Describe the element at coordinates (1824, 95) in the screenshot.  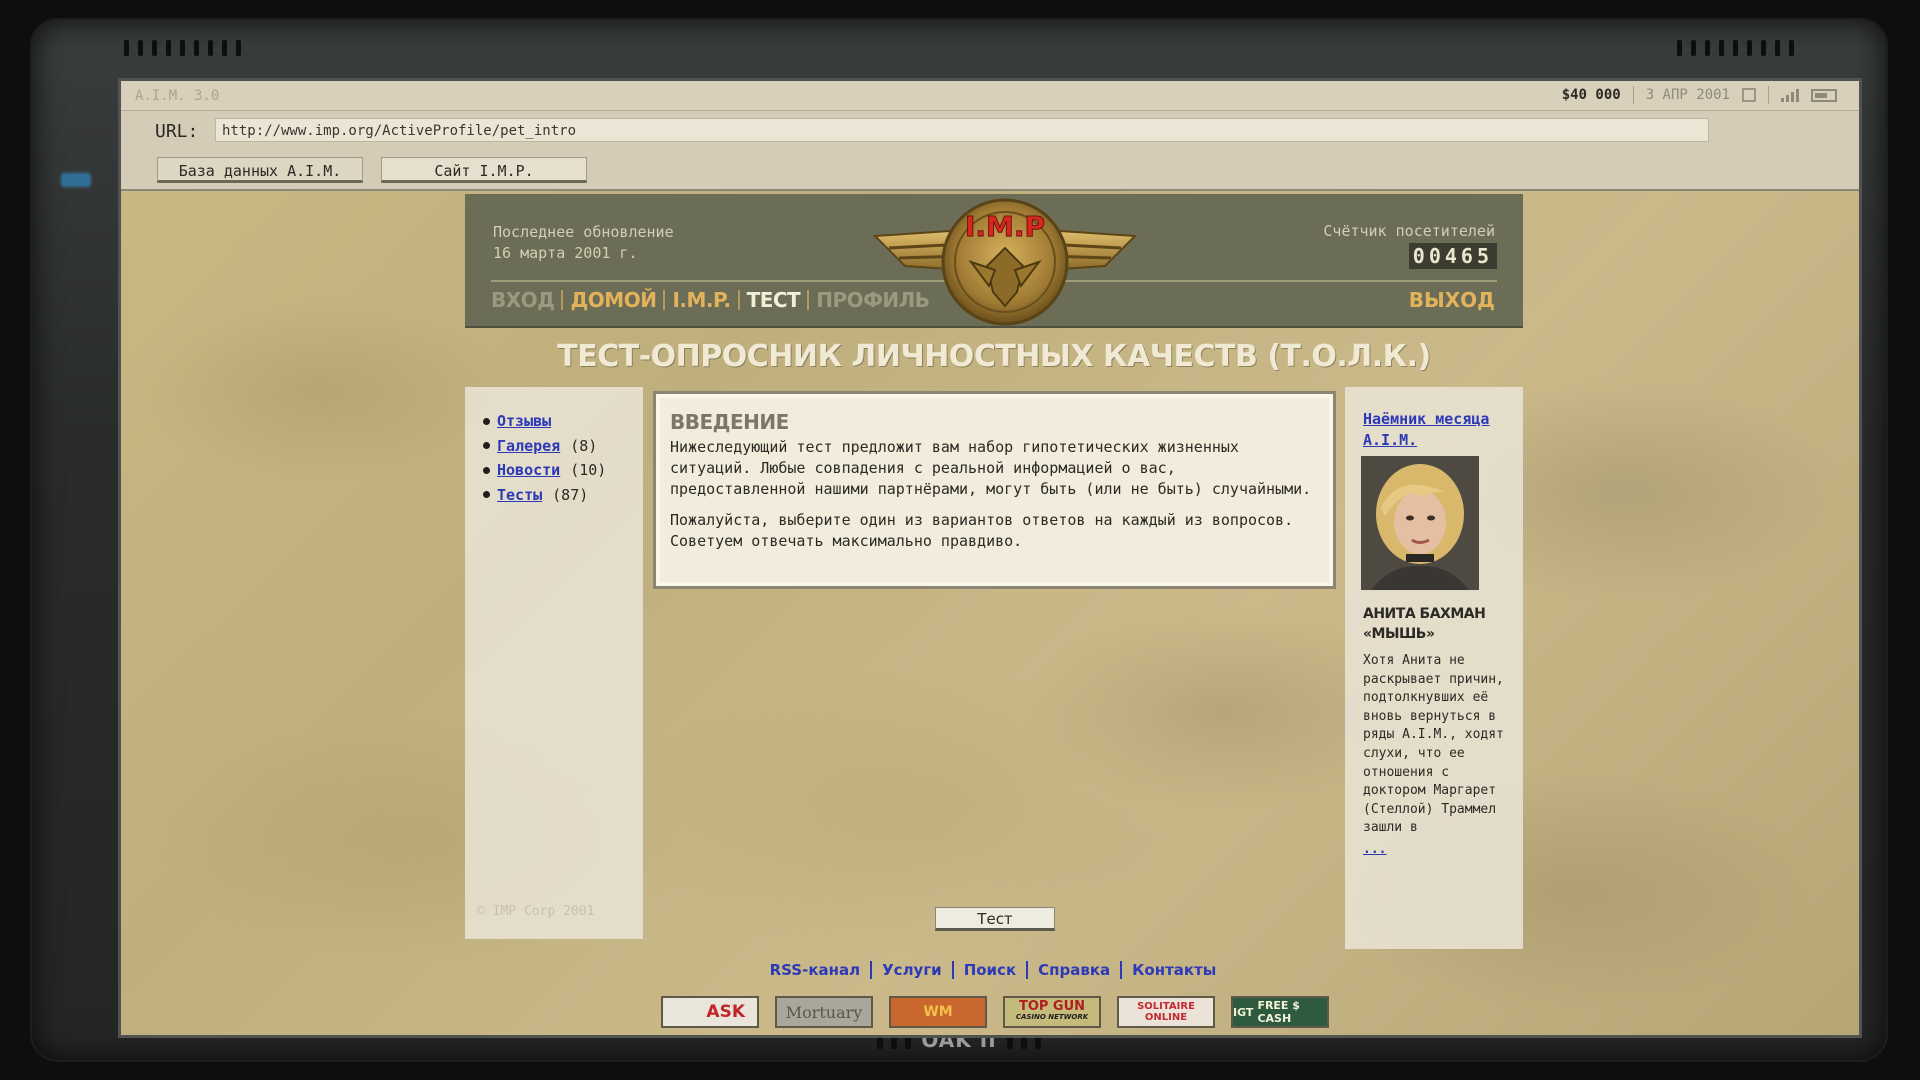
I see `battery-icon` at that location.